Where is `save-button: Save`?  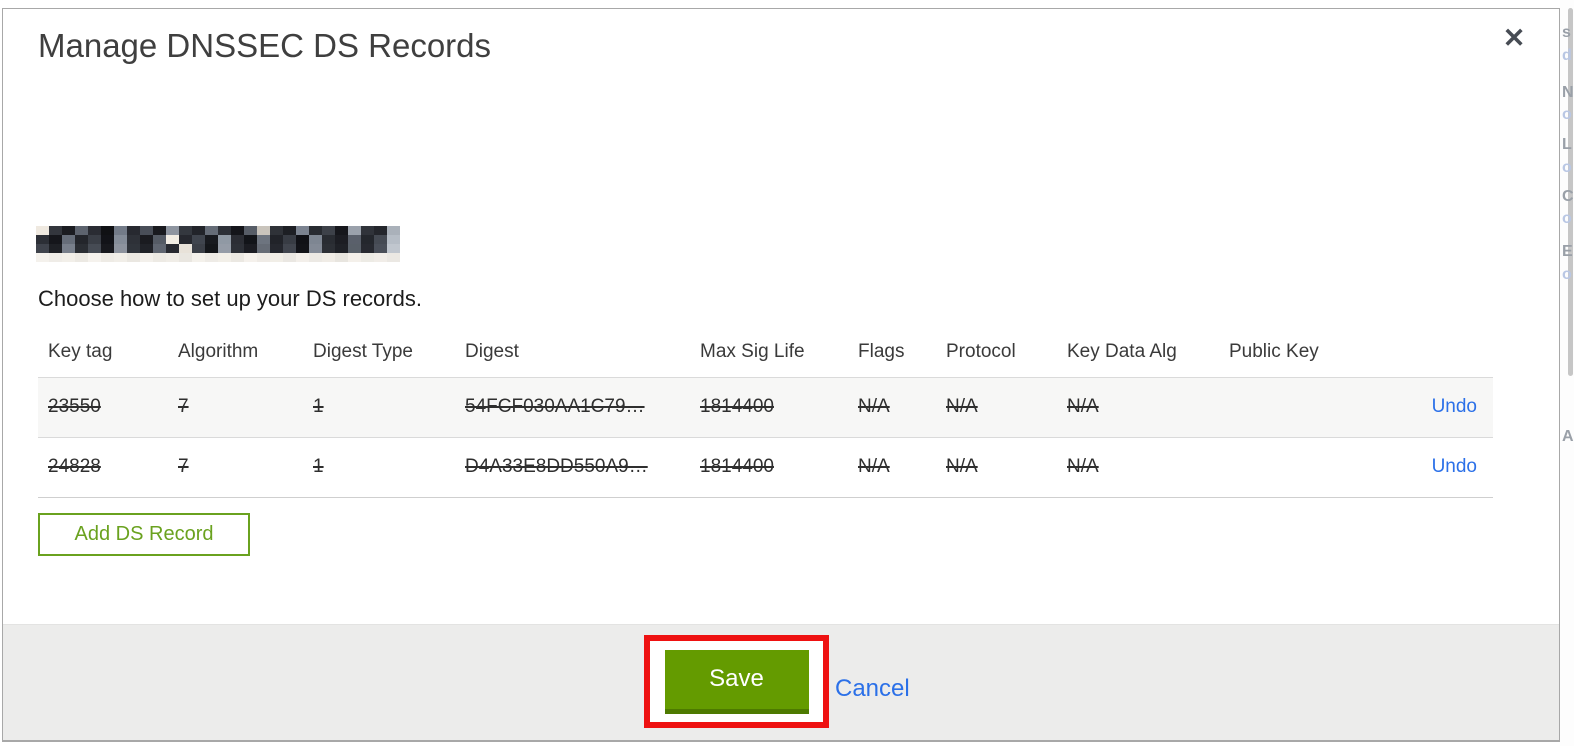
save-button: Save is located at coordinates (736, 681).